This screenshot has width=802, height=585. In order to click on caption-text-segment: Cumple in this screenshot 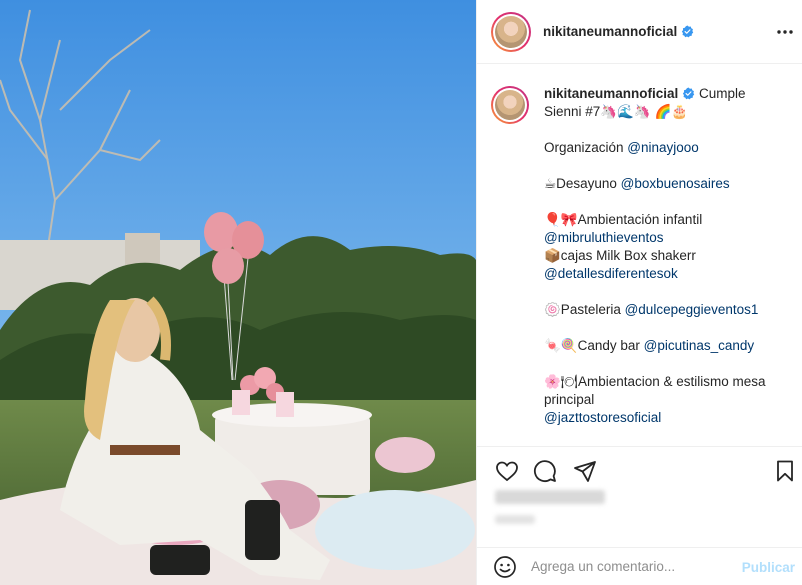, I will do `click(722, 93)`.